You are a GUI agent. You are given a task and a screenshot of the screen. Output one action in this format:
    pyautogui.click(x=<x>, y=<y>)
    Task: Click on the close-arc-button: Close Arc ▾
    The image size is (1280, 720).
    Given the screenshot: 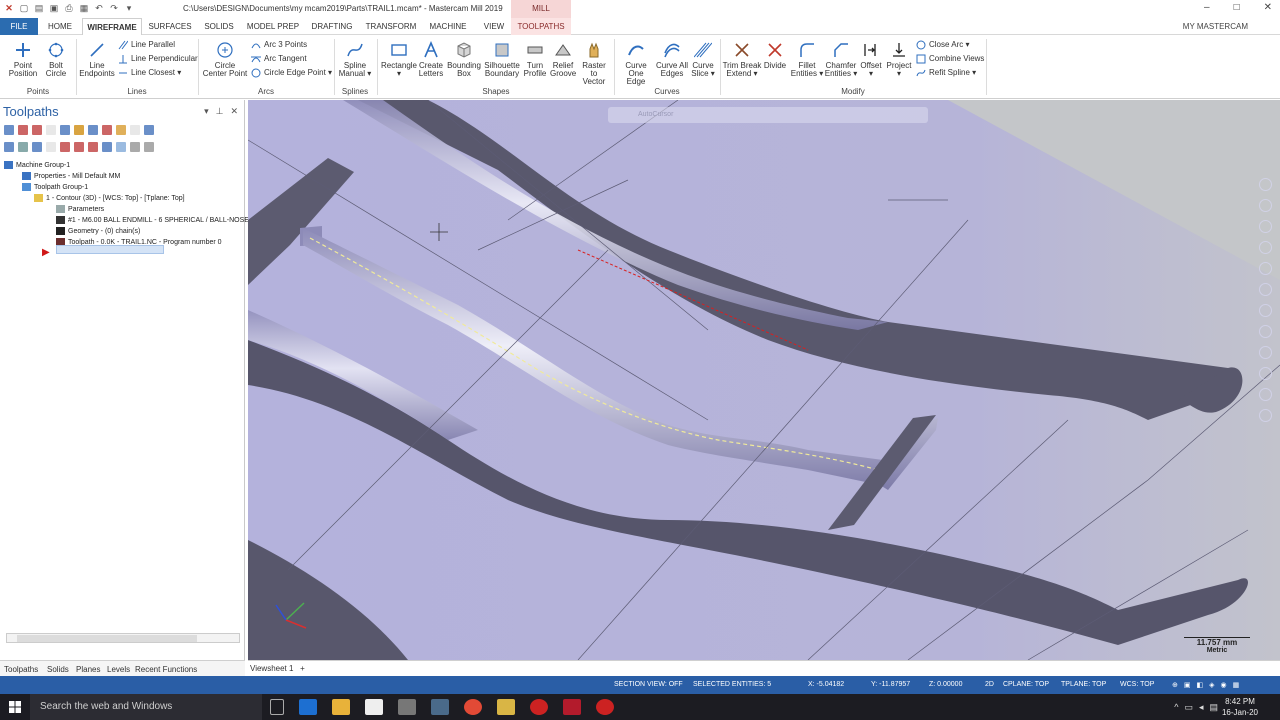 What is the action you would take?
    pyautogui.click(x=942, y=45)
    